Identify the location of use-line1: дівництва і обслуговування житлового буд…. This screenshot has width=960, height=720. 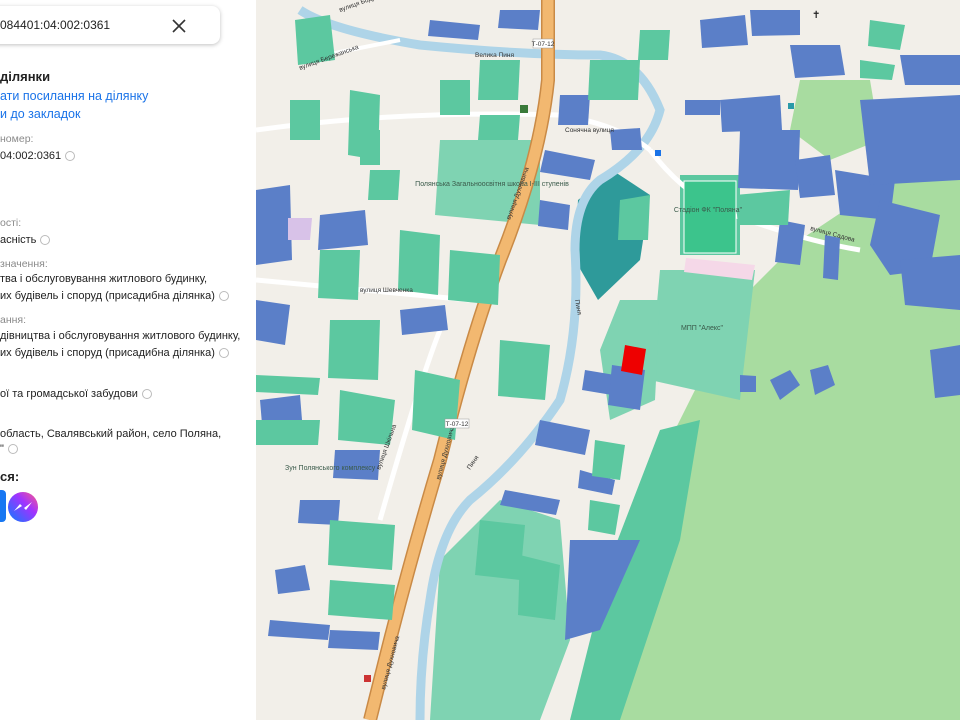
(120, 336).